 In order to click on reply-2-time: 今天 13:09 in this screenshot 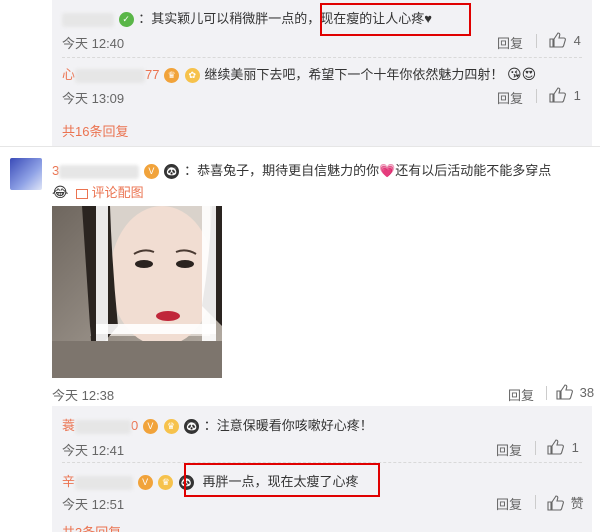, I will do `click(93, 98)`.